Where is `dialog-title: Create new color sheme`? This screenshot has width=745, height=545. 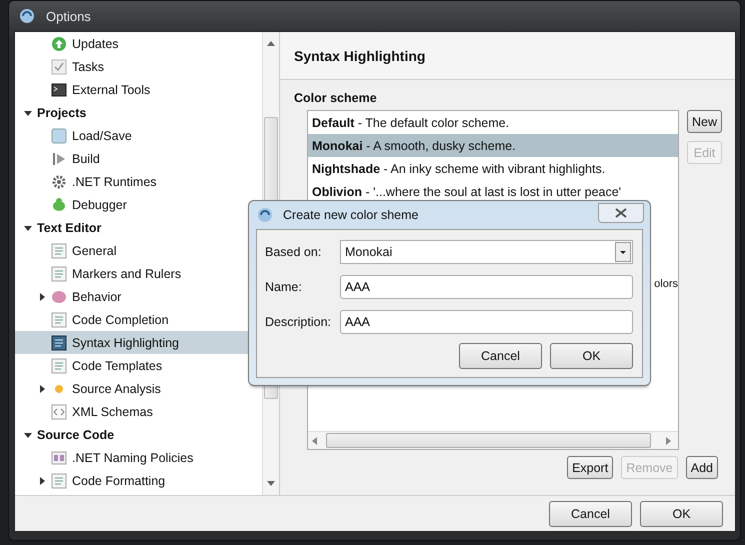
dialog-title: Create new color sheme is located at coordinates (350, 215).